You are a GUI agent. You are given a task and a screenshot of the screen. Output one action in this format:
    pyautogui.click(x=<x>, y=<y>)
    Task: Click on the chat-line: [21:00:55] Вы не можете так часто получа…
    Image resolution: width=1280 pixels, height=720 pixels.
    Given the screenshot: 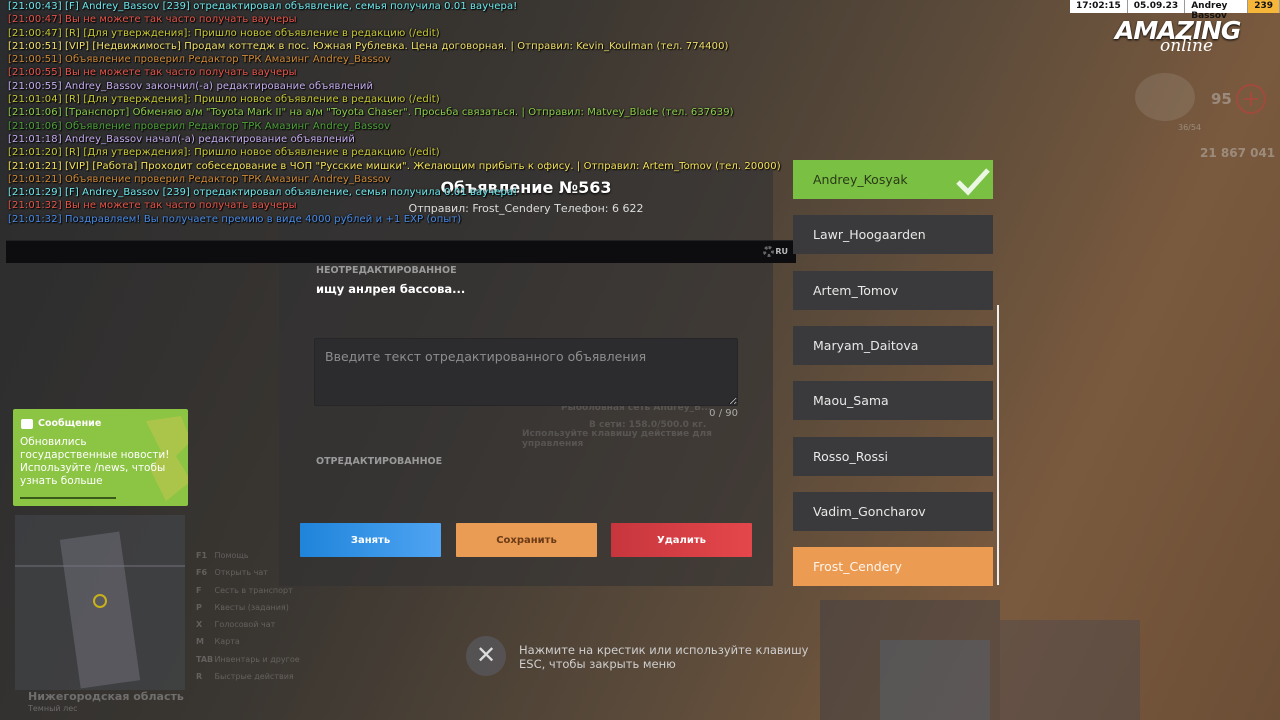 What is the action you would take?
    pyautogui.click(x=152, y=73)
    